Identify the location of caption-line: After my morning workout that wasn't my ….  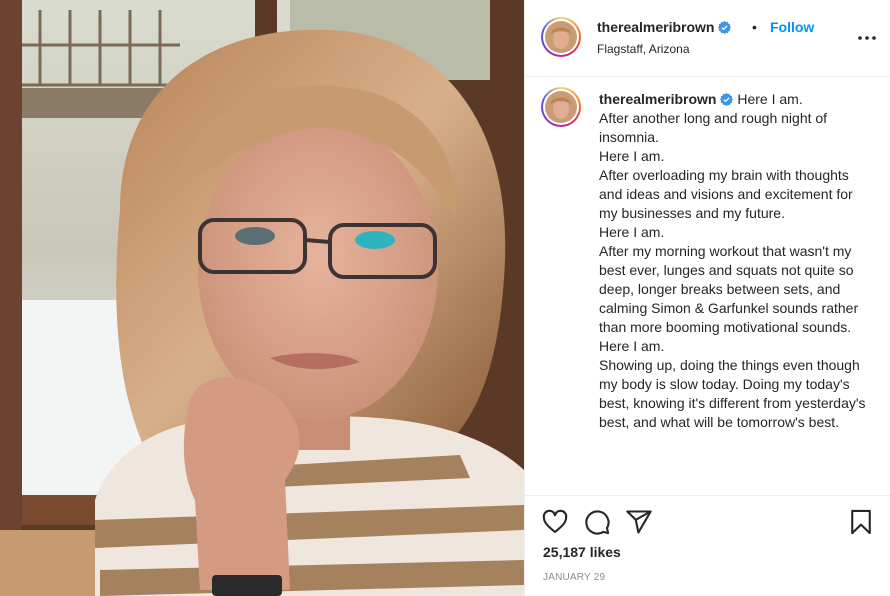
(729, 289).